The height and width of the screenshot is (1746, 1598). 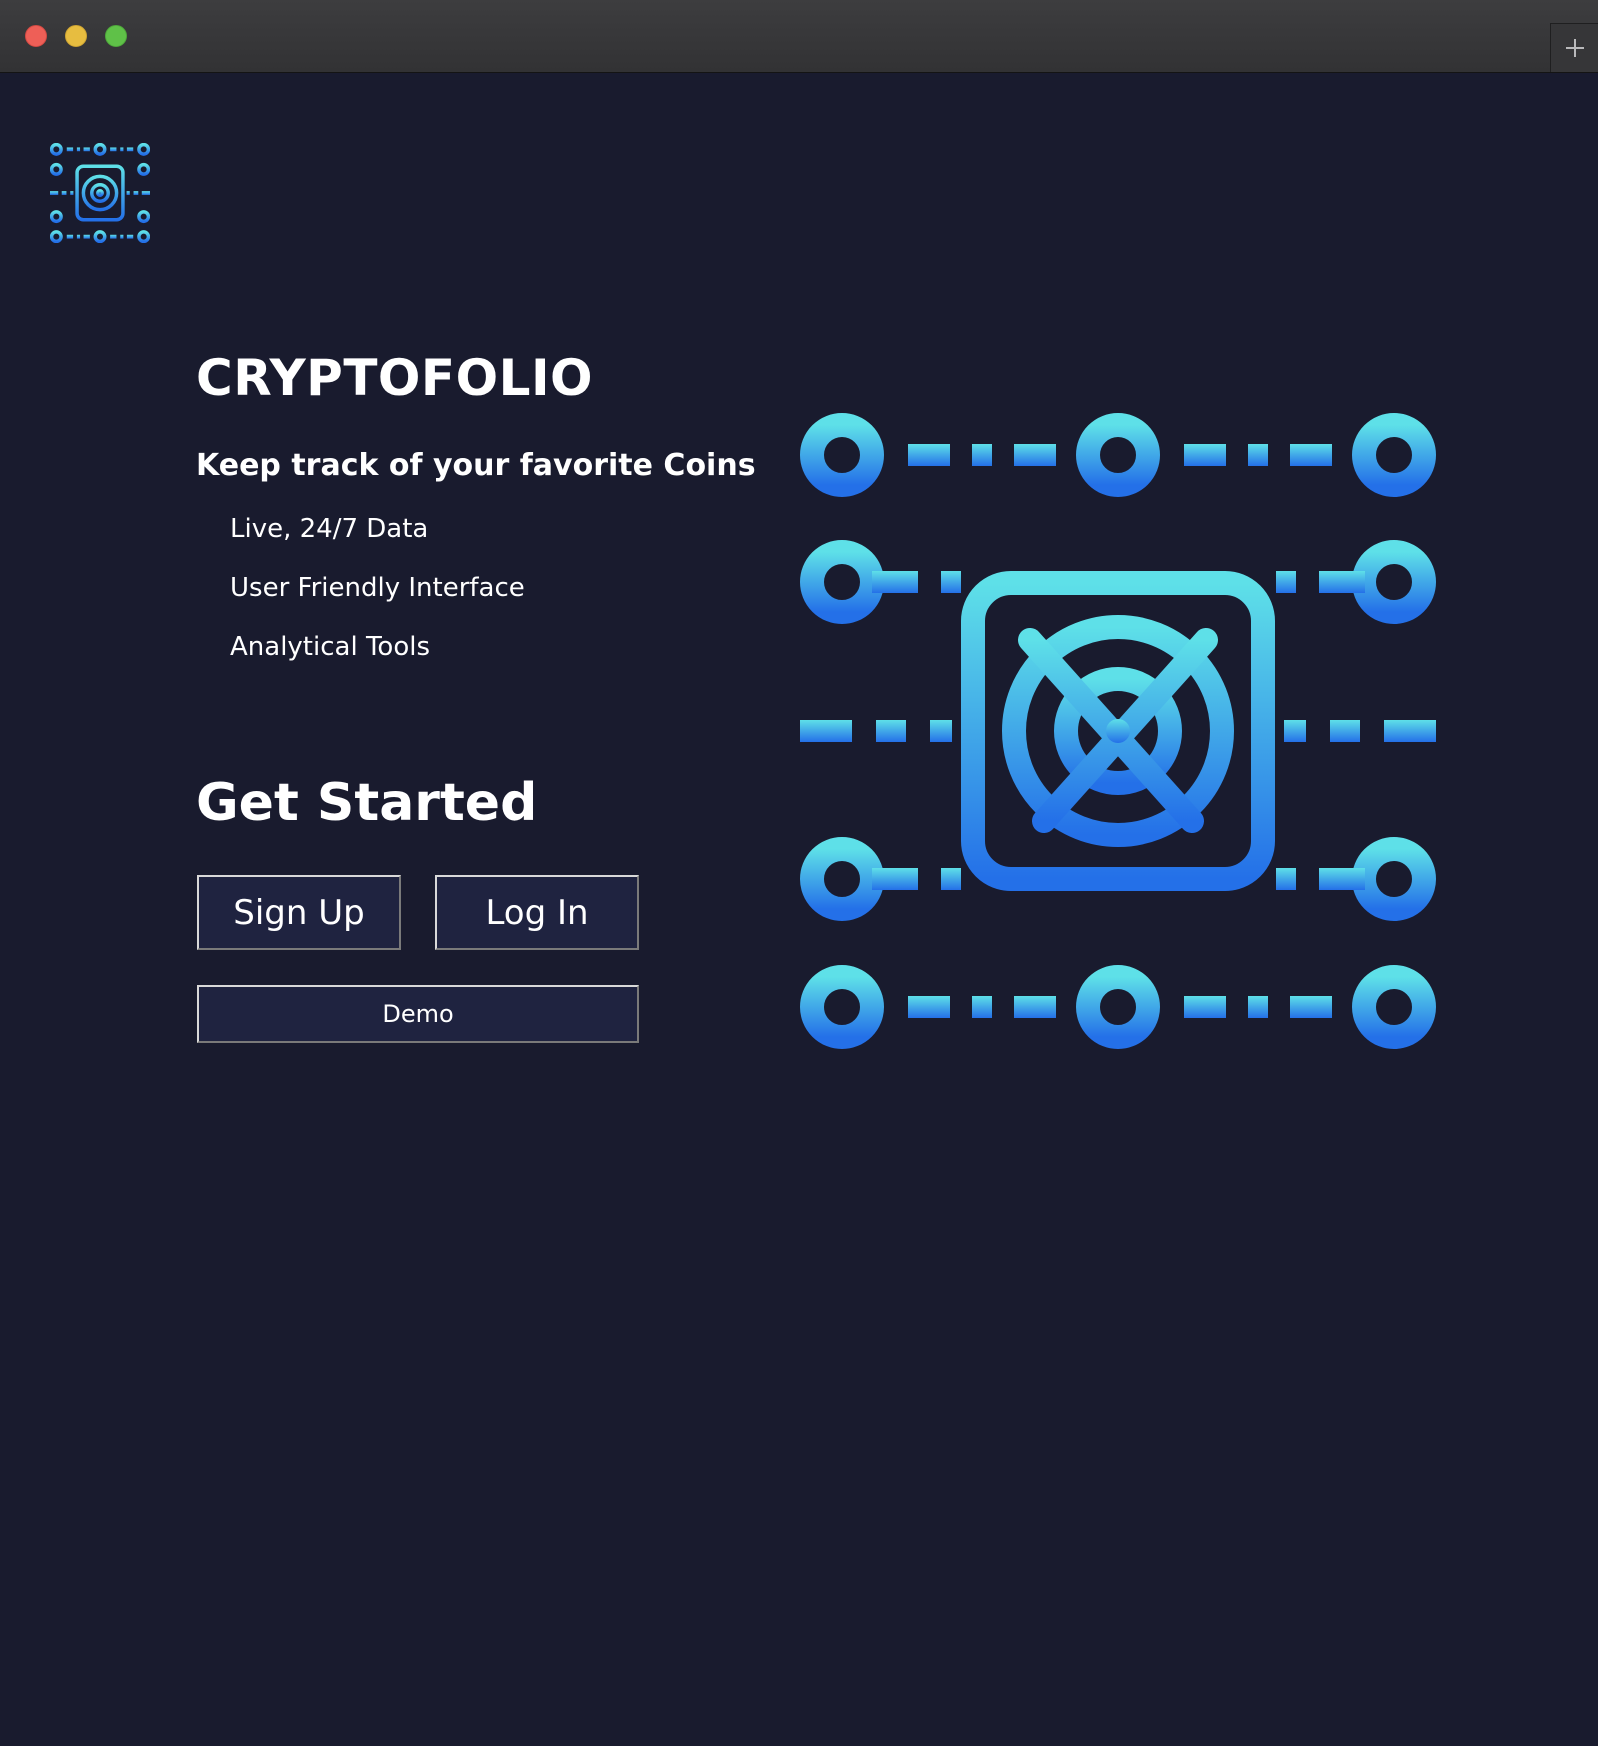 I want to click on get-started-heading: Get Started, so click(x=367, y=803).